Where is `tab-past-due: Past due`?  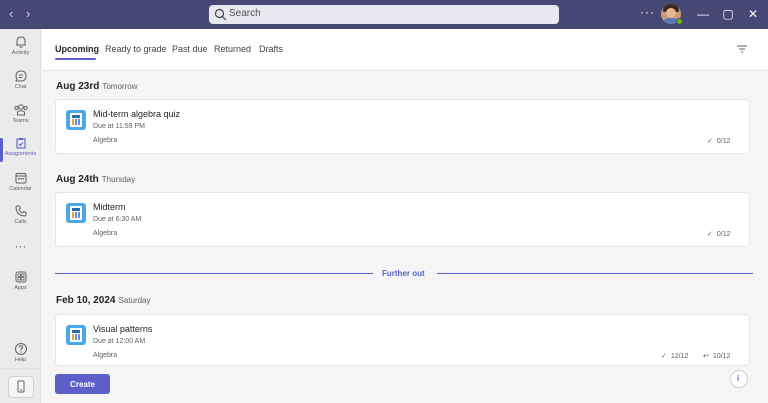 tab-past-due: Past due is located at coordinates (190, 49).